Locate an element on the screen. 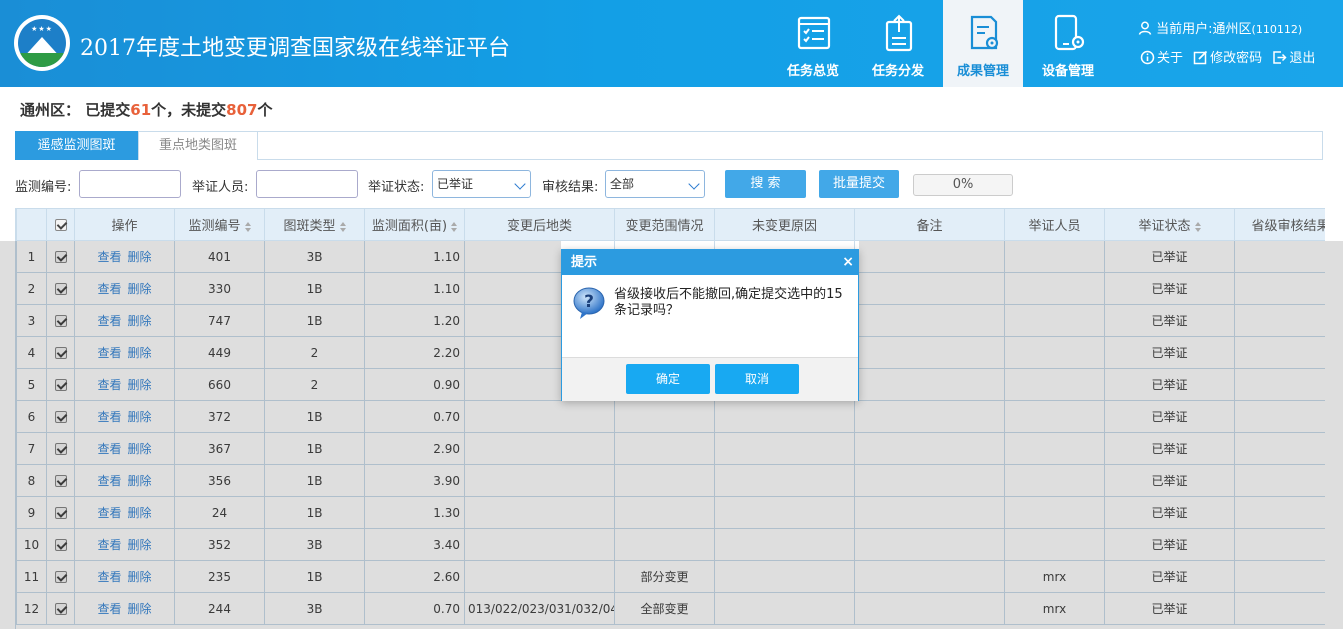 This screenshot has height=629, width=1343. about-label: 关于 is located at coordinates (1170, 58).